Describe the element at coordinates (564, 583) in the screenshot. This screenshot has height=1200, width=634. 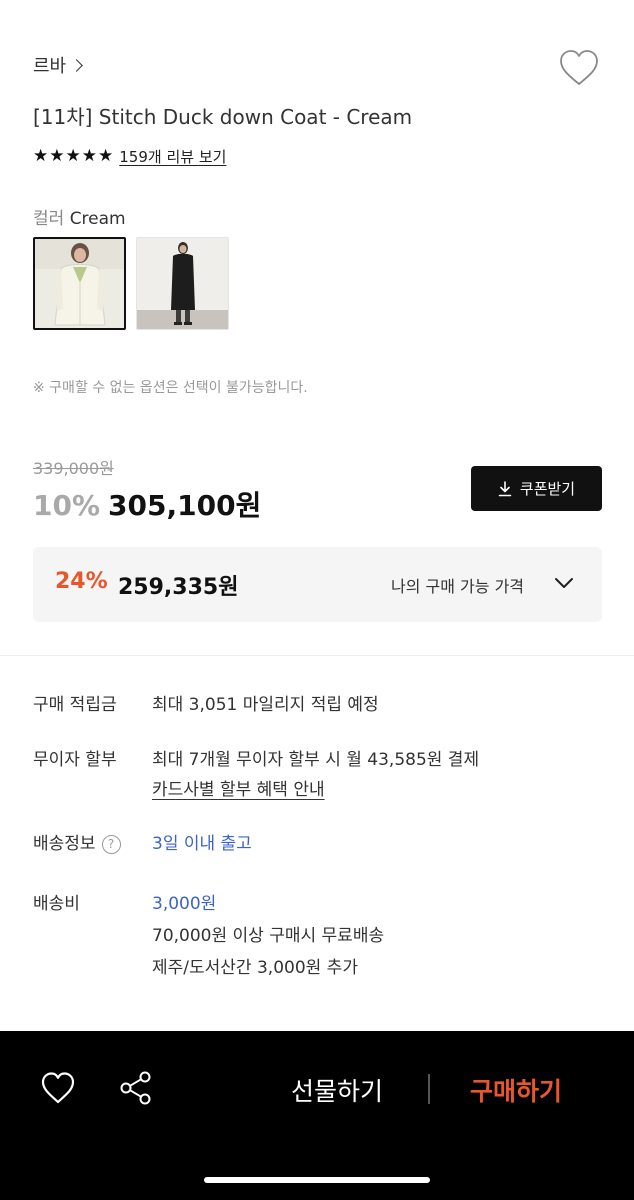
I see `chevron-down-icon` at that location.